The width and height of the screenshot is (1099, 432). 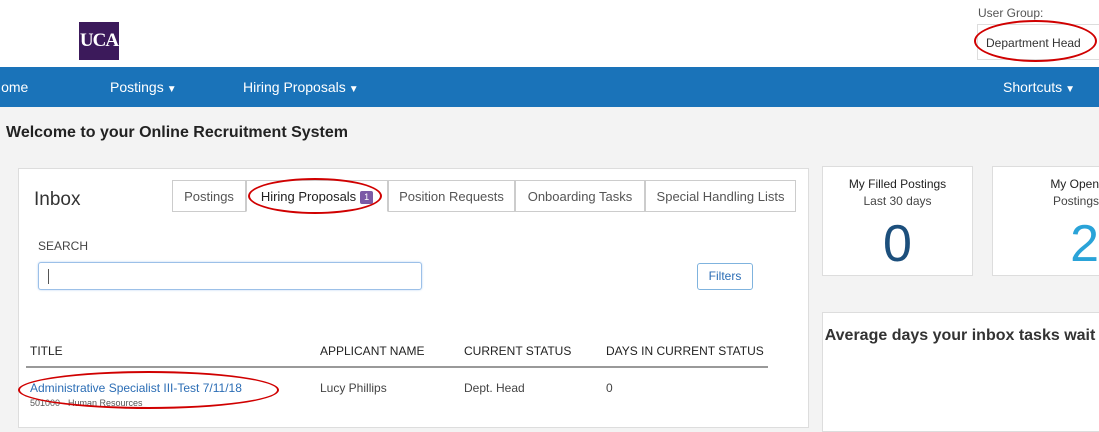 I want to click on table-header-divider, so click(x=397, y=367).